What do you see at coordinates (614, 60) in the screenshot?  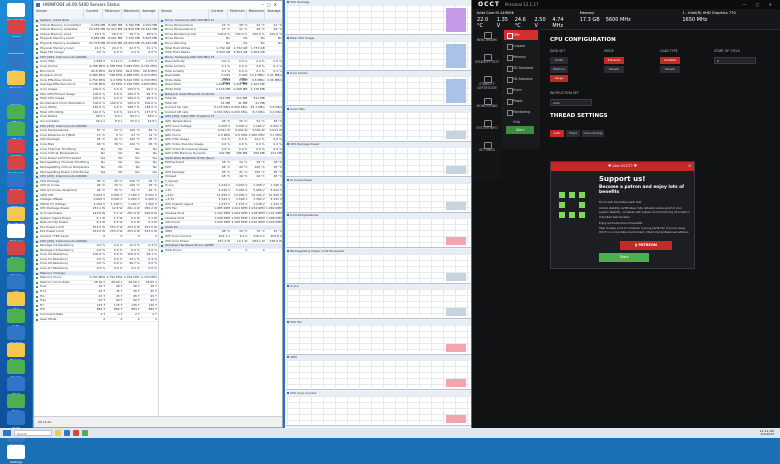 I see `mode-extreme: Extreme` at bounding box center [614, 60].